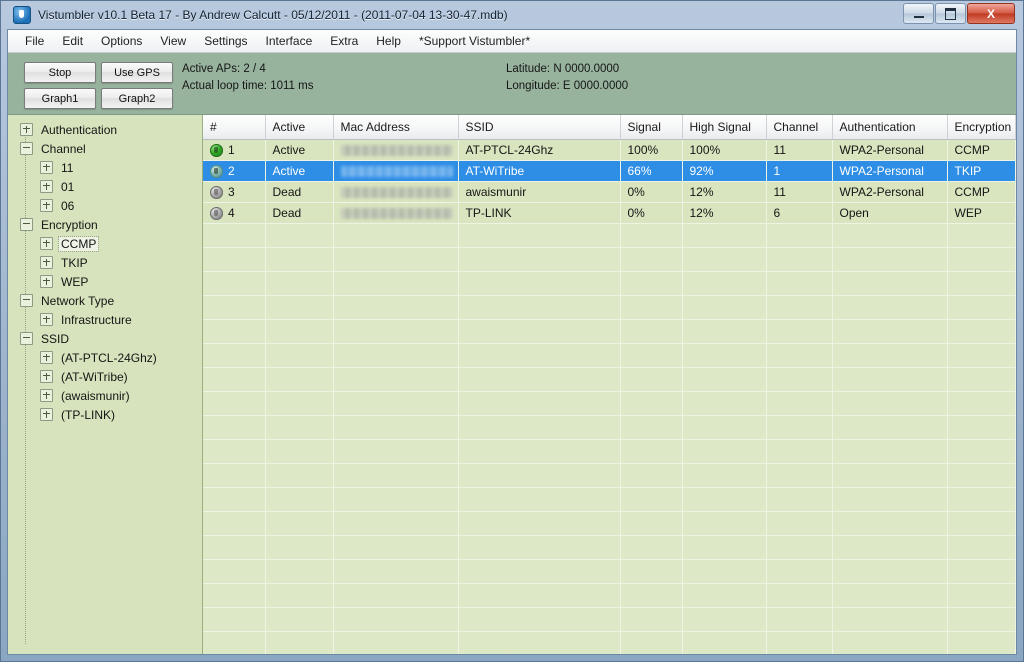 The width and height of the screenshot is (1024, 662). Describe the element at coordinates (396, 151) in the screenshot. I see `mac-address-redacted: 00:00:00:00:00:00` at that location.